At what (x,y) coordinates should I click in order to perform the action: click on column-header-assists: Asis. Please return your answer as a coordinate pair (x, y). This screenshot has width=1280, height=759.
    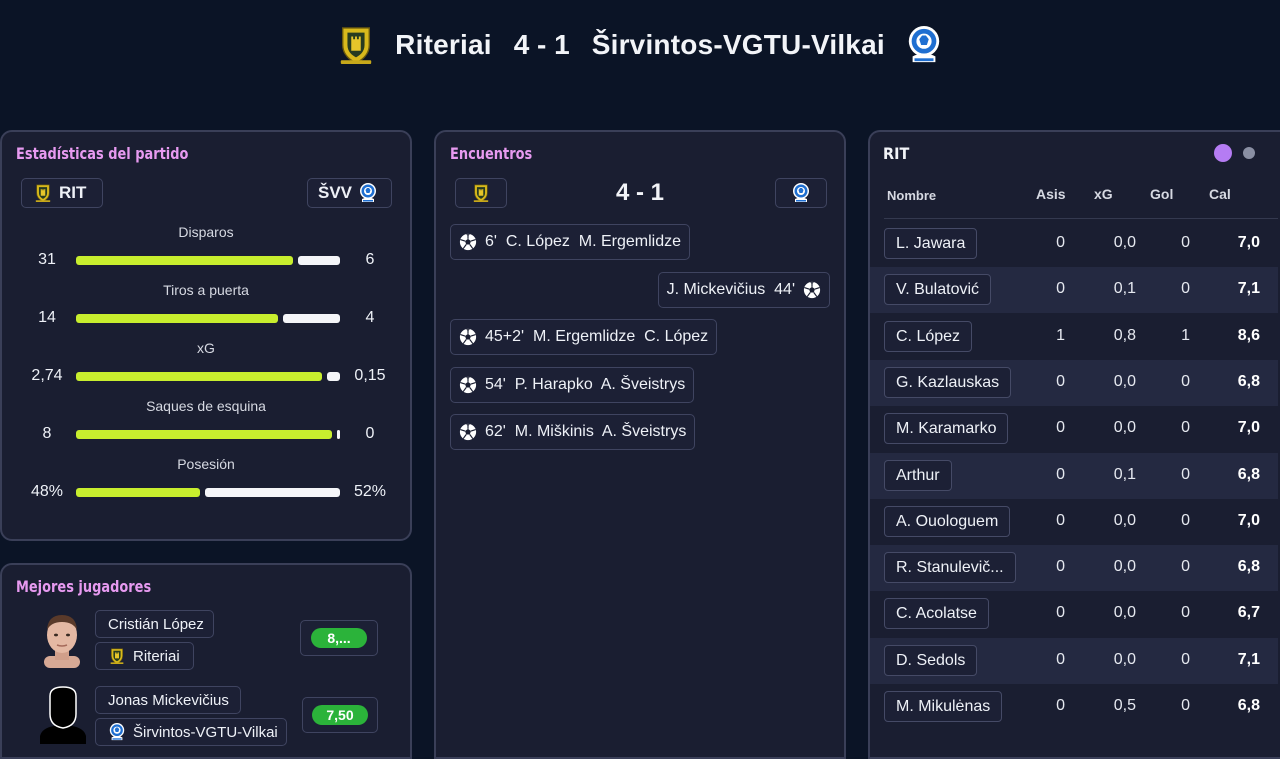
    Looking at the image, I should click on (1051, 194).